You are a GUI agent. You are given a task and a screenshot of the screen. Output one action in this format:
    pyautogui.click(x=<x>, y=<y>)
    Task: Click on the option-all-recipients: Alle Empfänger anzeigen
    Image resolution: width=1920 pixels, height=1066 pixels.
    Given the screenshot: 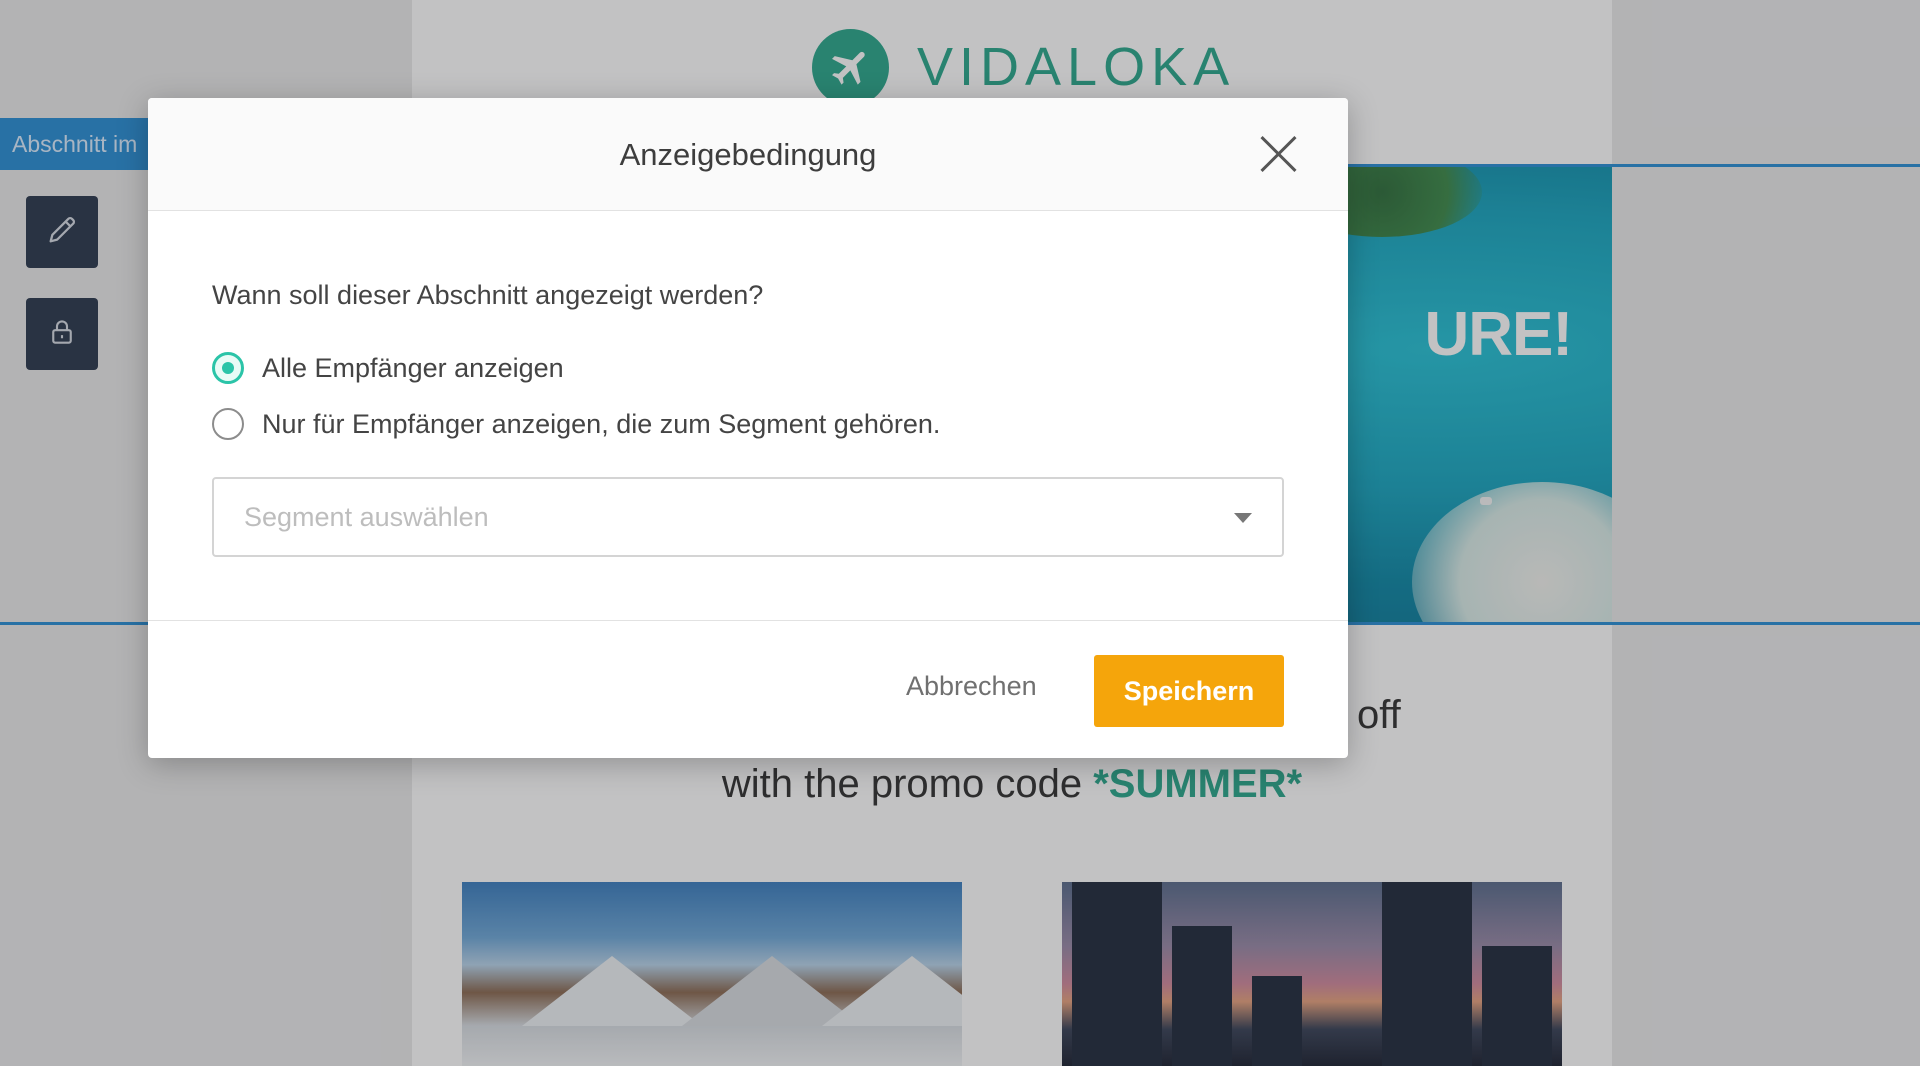 What is the action you would take?
    pyautogui.click(x=388, y=368)
    